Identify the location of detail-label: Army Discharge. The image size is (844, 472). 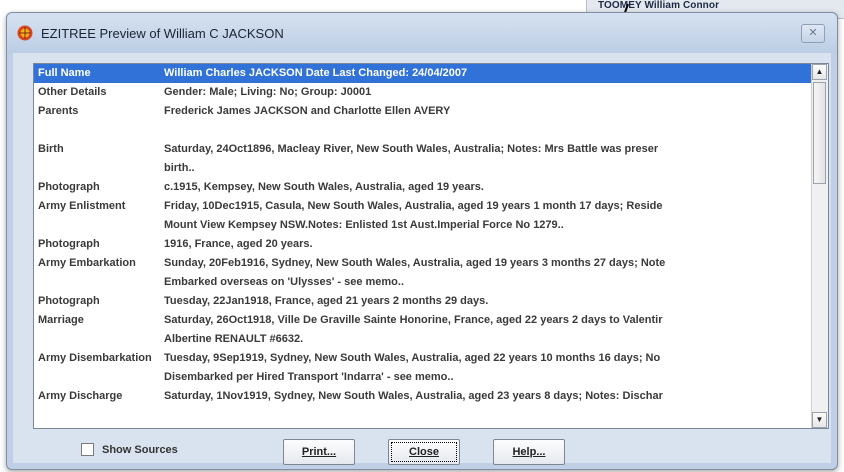
(80, 396).